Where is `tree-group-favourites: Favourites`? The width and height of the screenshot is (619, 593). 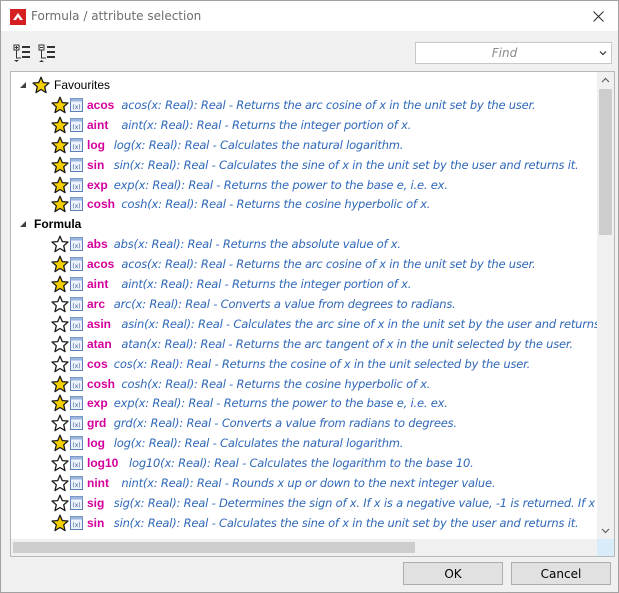 tree-group-favourites: Favourites is located at coordinates (304, 85).